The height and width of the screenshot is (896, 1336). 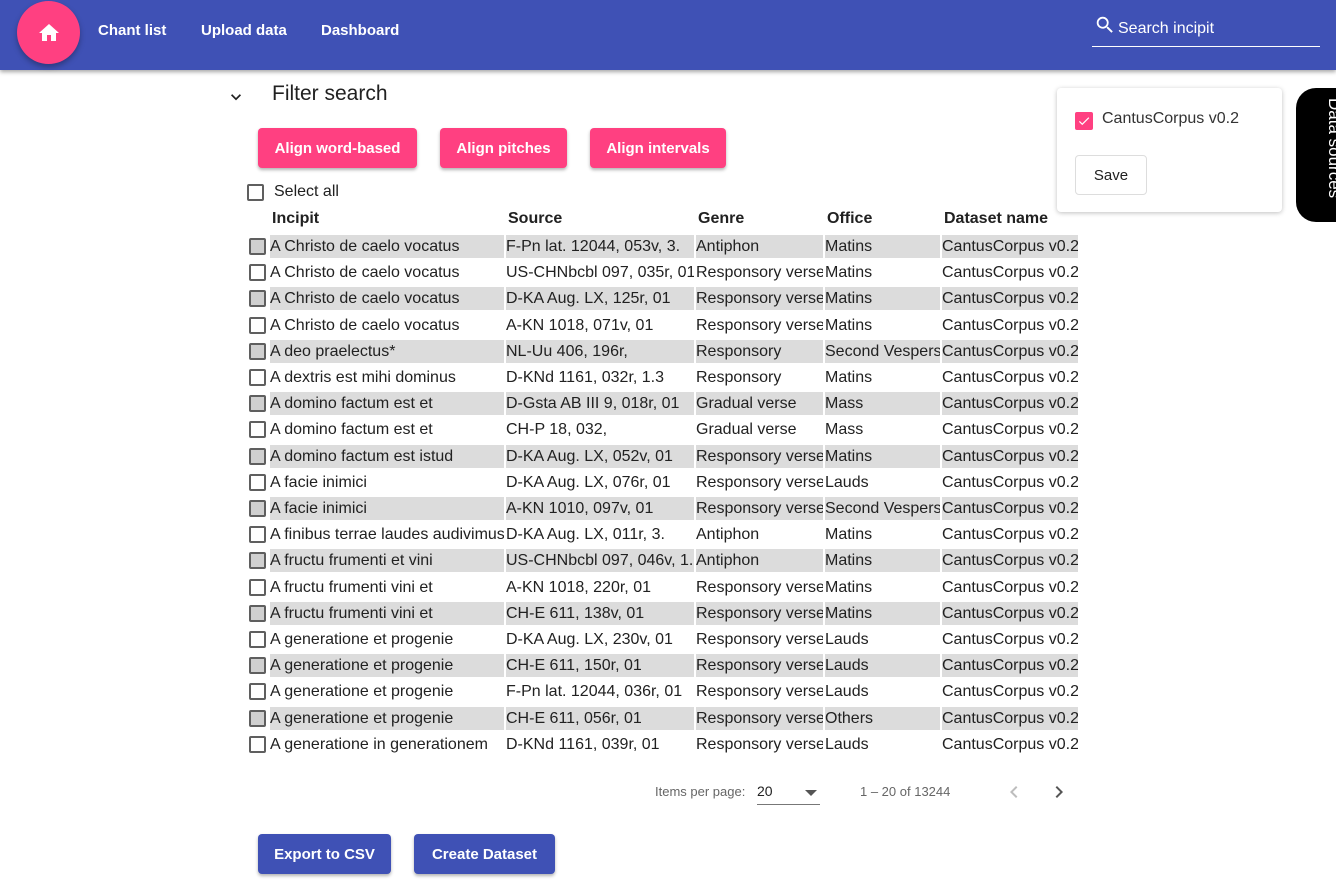 What do you see at coordinates (882, 718) in the screenshot?
I see `office-cell: Others` at bounding box center [882, 718].